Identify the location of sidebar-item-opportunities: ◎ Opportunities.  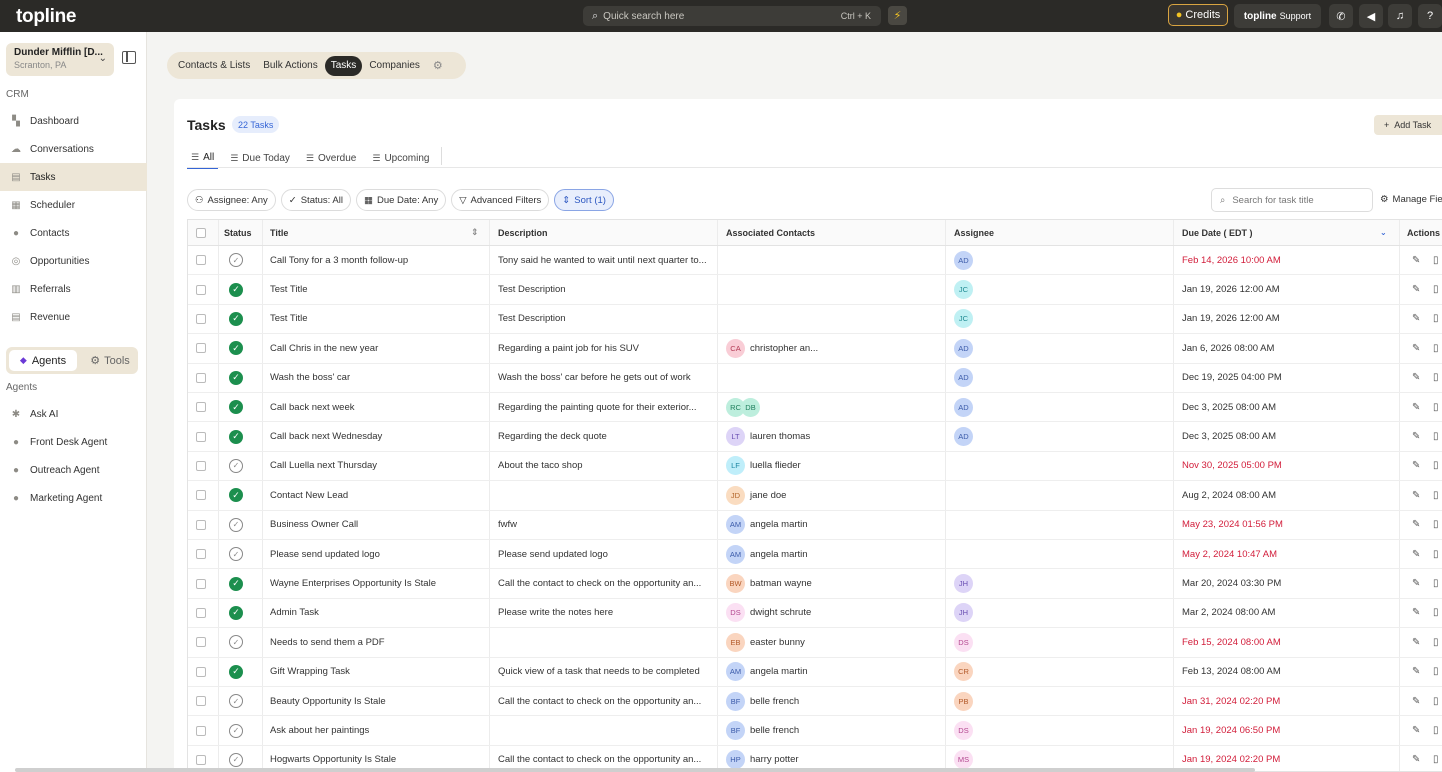
(73, 261).